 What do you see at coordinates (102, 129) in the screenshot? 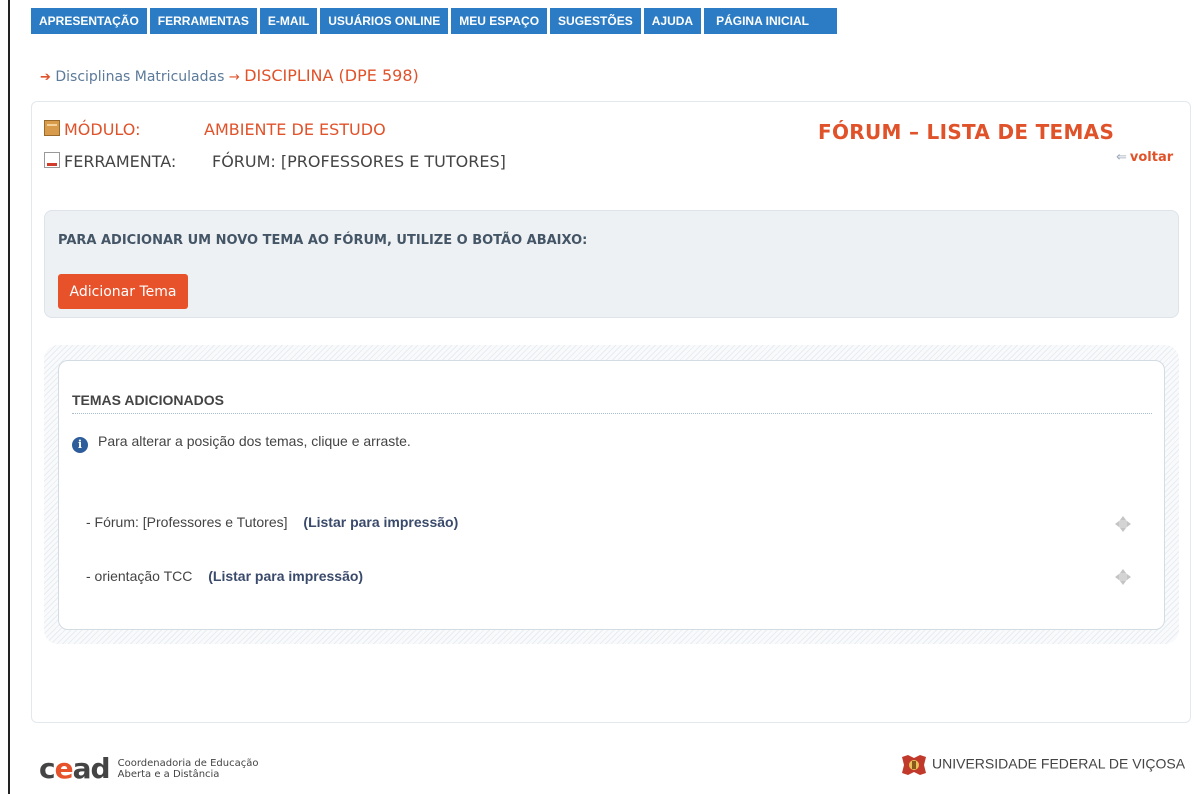
I see `module-label: MÓDULO:` at bounding box center [102, 129].